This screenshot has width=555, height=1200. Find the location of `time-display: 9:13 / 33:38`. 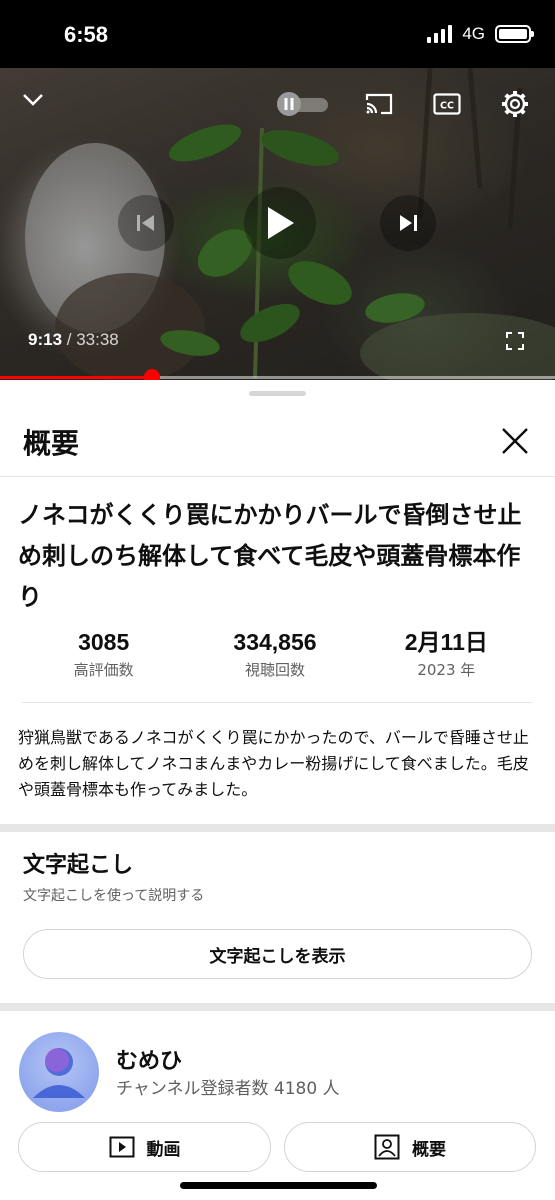

time-display: 9:13 / 33:38 is located at coordinates (73, 340).